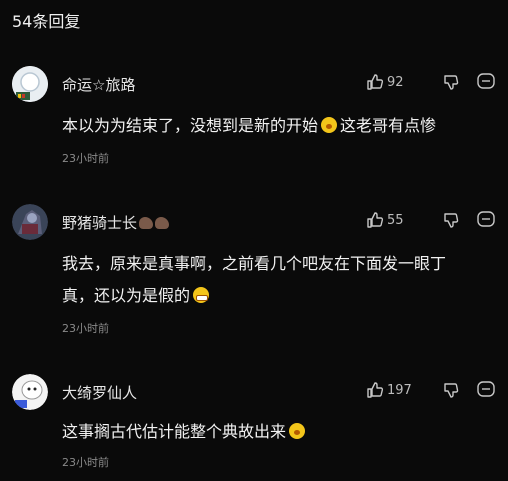 The width and height of the screenshot is (508, 481). I want to click on like-button: 55, so click(396, 220).